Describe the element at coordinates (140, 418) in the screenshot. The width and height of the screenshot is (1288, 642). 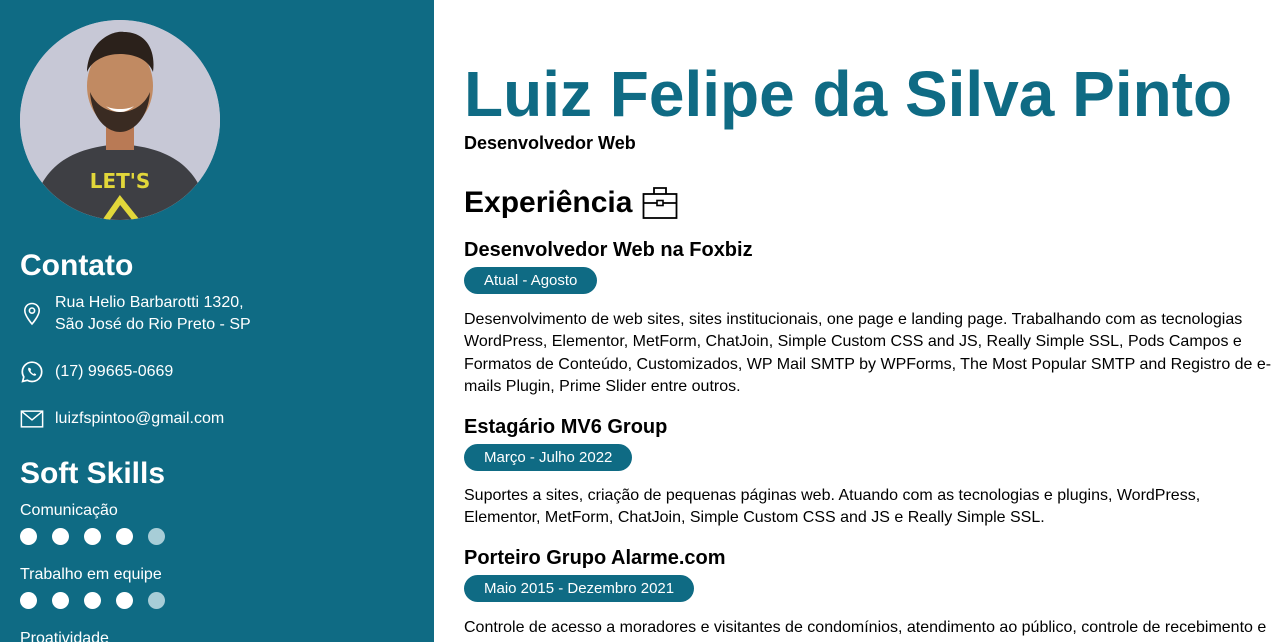
I see `email-text: luizfspintoo@gmail.com` at that location.